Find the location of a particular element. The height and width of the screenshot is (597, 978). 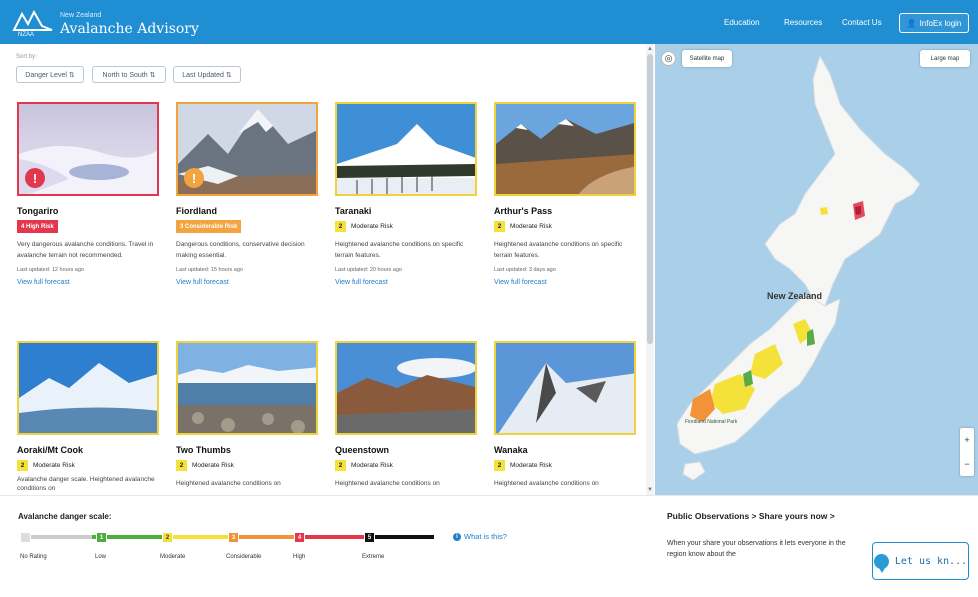

what-is-this-link: i What is this? is located at coordinates (480, 536).